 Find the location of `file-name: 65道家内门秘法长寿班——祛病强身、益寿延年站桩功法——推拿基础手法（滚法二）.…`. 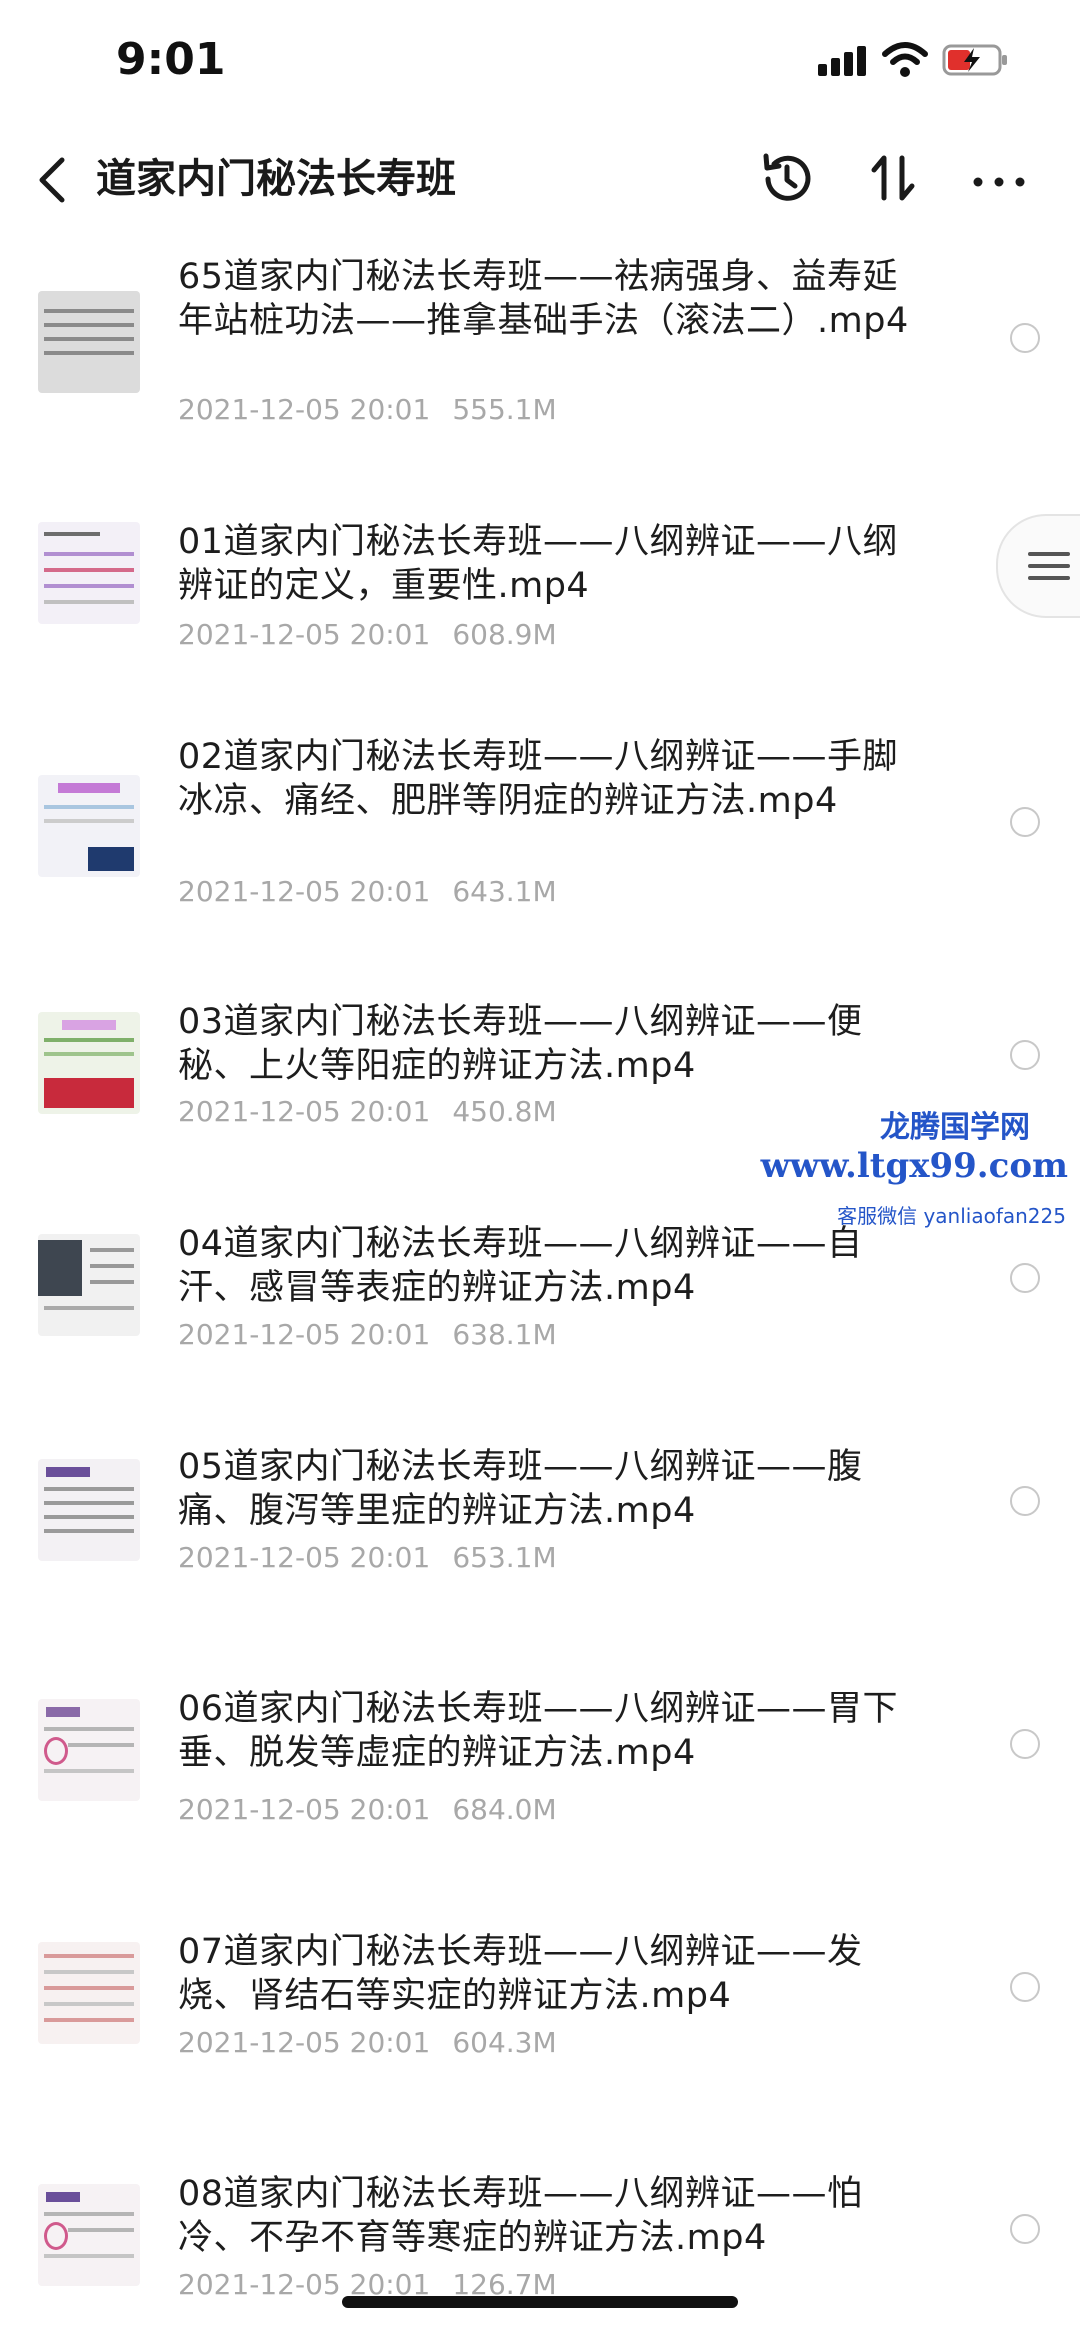

file-name: 65道家内门秘法长寿班——祛病强身、益寿延年站桩功法——推拿基础手法（滚法二）.… is located at coordinates (543, 299).